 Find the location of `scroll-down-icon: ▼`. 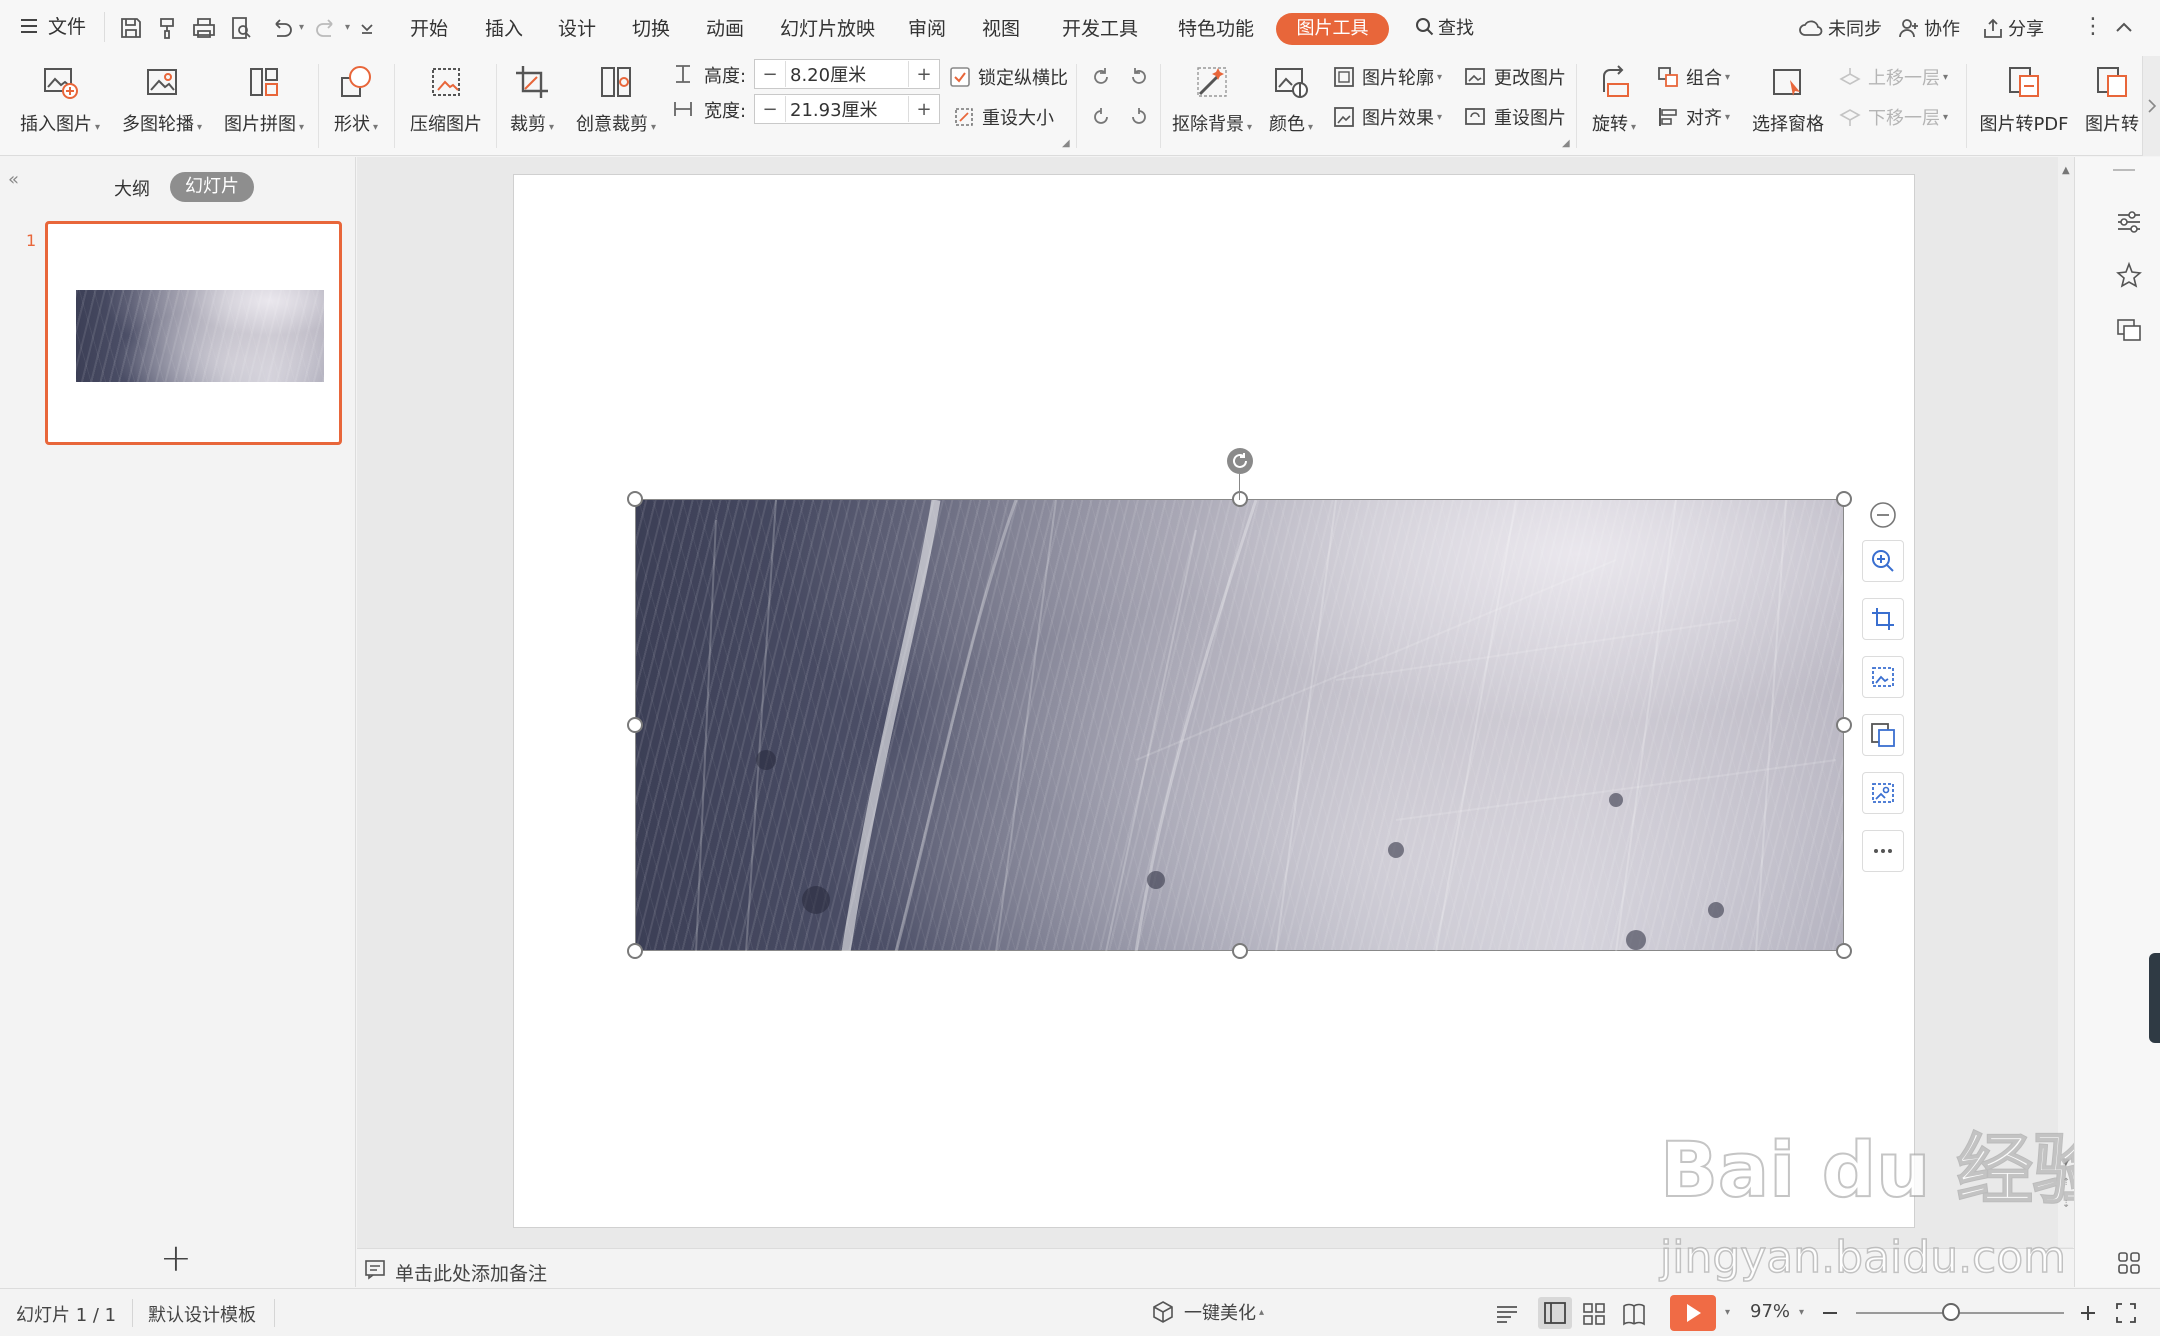

scroll-down-icon: ▼ is located at coordinates (2066, 1162).